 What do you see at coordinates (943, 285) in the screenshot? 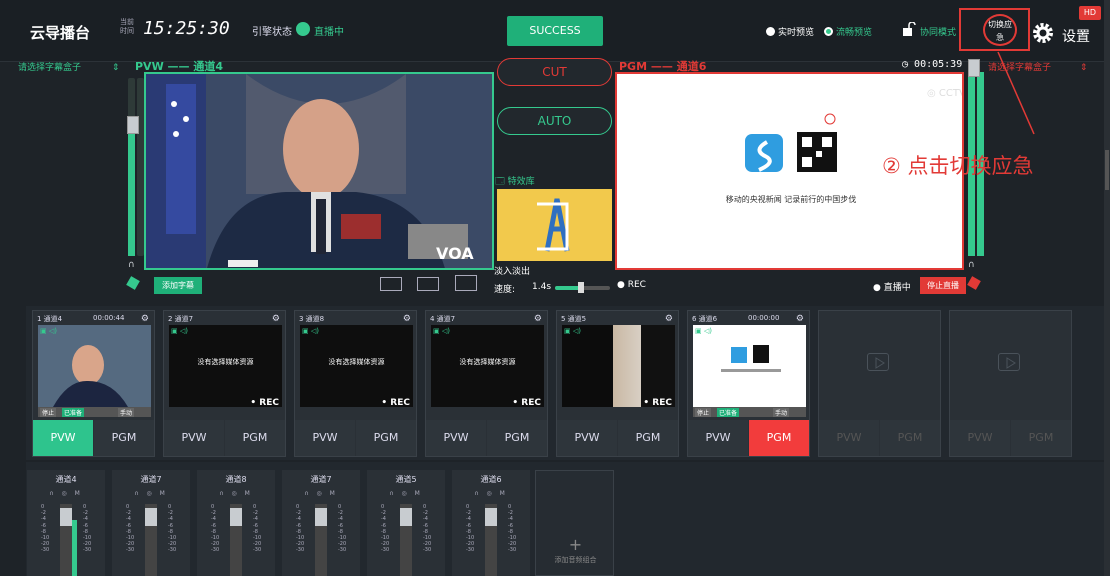
I see `stop-live-button: 停止直播` at bounding box center [943, 285].